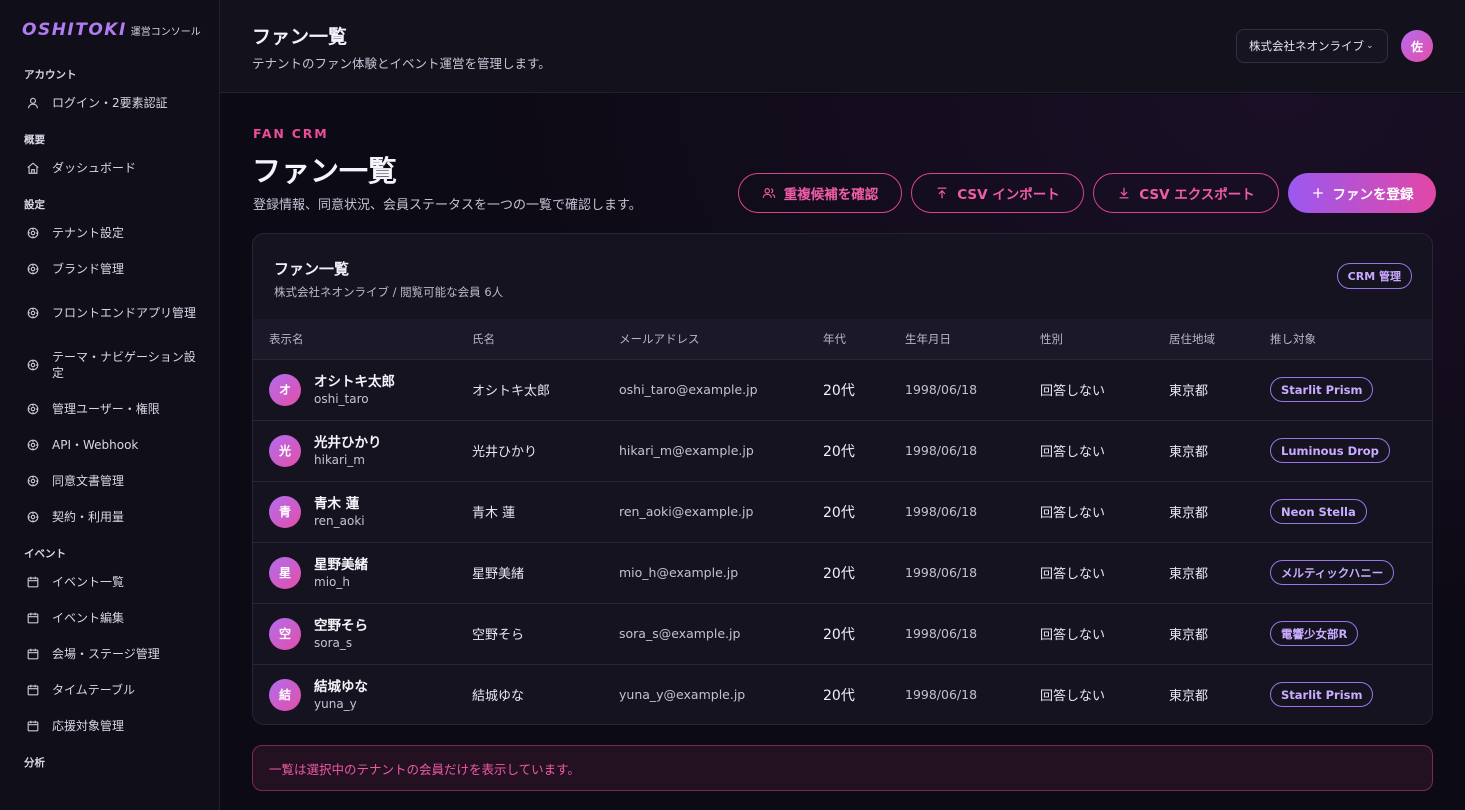  I want to click on sidebar-item: フロントエンドアプリ管理, so click(109, 313).